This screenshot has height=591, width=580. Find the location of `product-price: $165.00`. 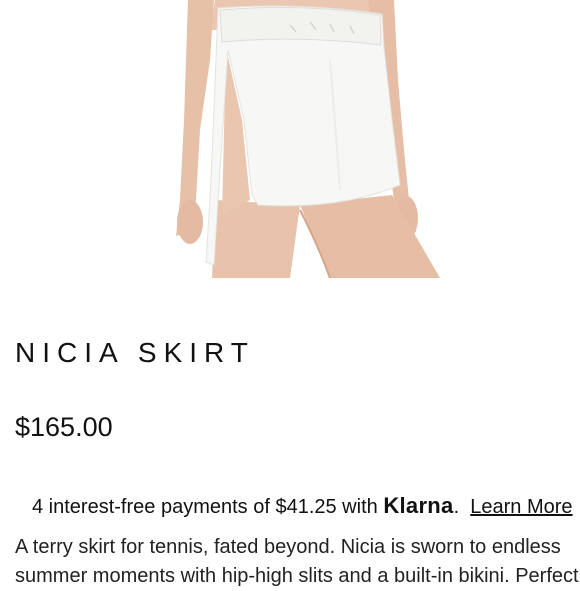

product-price: $165.00 is located at coordinates (64, 427).